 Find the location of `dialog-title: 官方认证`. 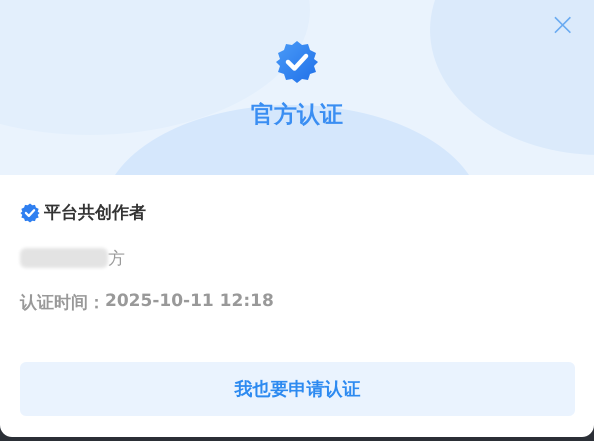

dialog-title: 官方认证 is located at coordinates (297, 115).